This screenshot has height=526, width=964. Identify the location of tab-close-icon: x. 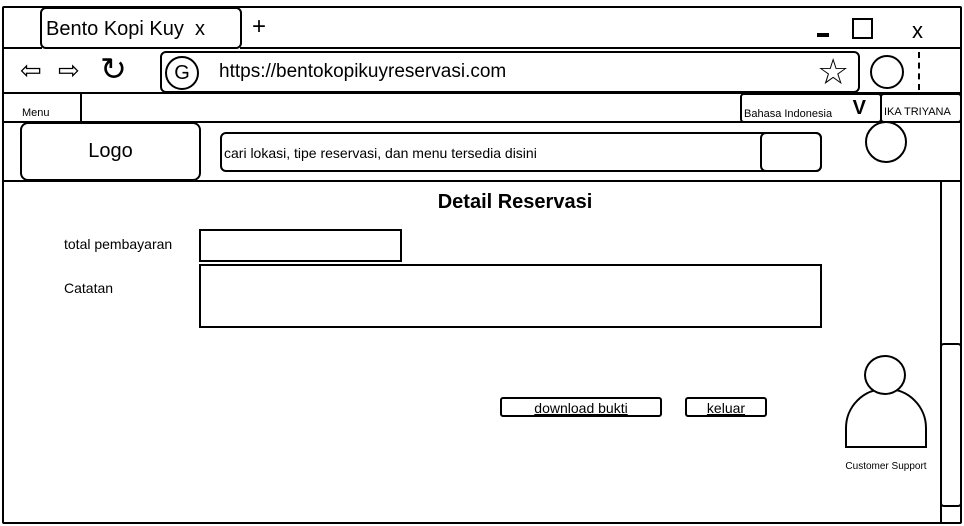
(200, 29).